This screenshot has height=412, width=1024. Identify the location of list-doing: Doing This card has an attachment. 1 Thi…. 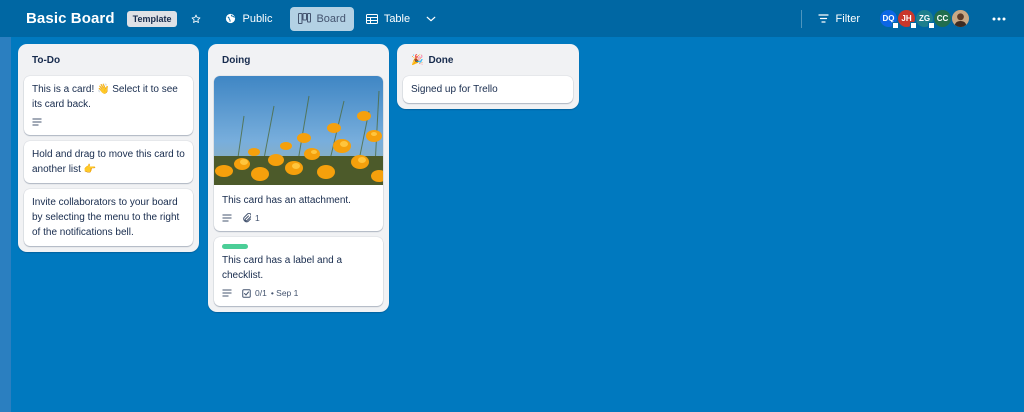
(298, 178).